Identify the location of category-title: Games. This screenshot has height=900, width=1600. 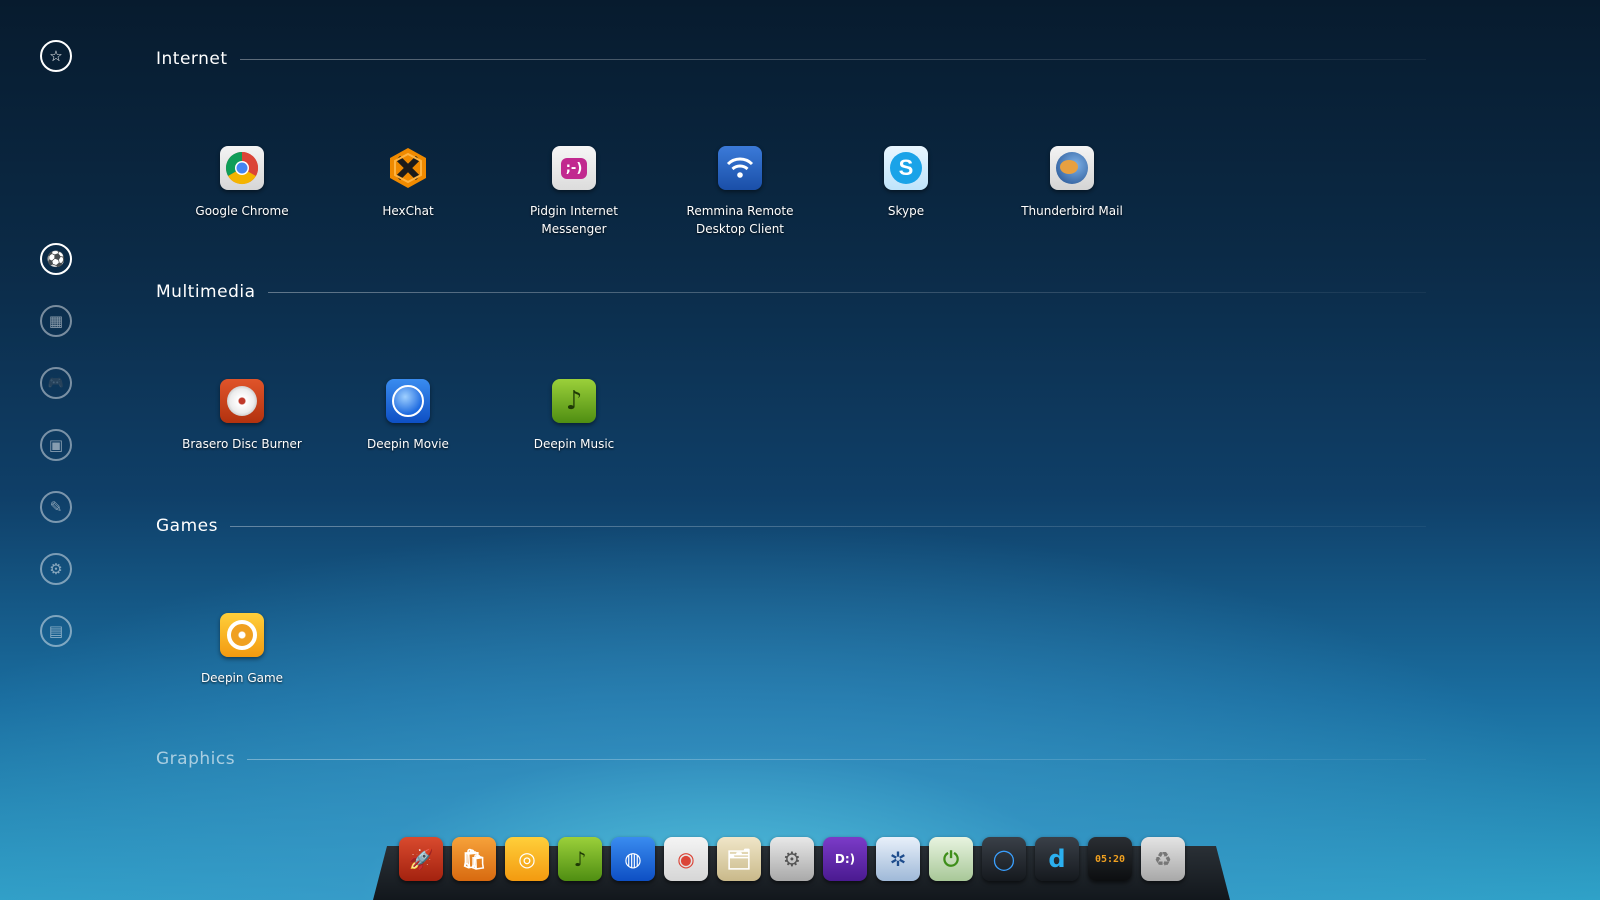
(187, 526).